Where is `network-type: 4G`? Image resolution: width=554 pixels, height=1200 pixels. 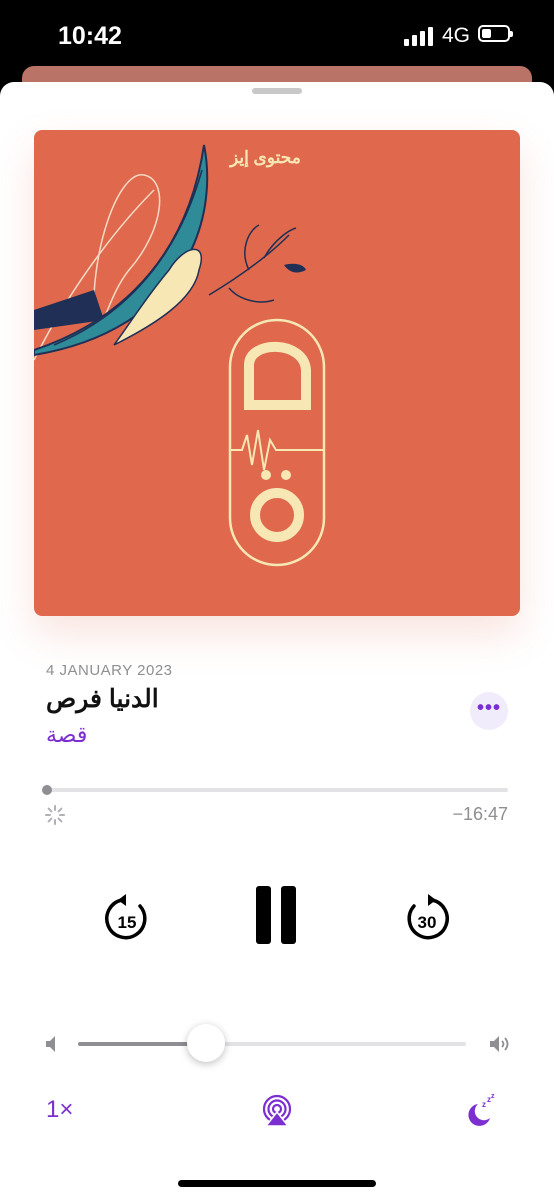 network-type: 4G is located at coordinates (456, 35).